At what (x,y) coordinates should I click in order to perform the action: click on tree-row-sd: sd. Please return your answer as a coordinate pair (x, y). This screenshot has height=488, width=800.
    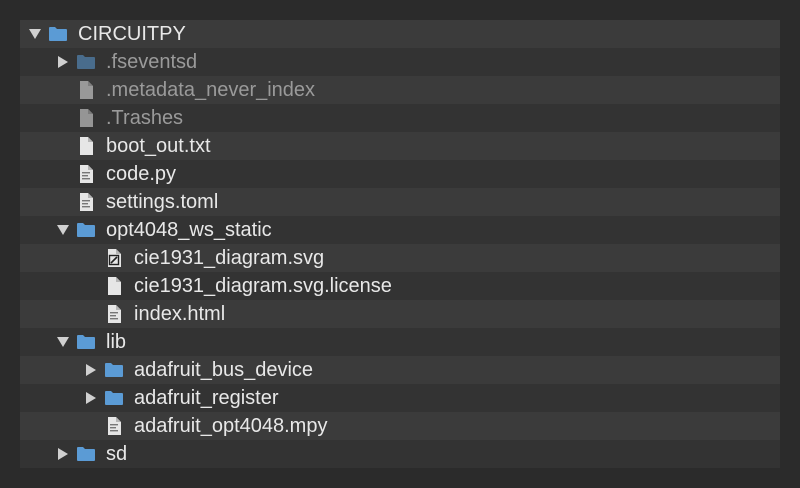
    Looking at the image, I should click on (400, 454).